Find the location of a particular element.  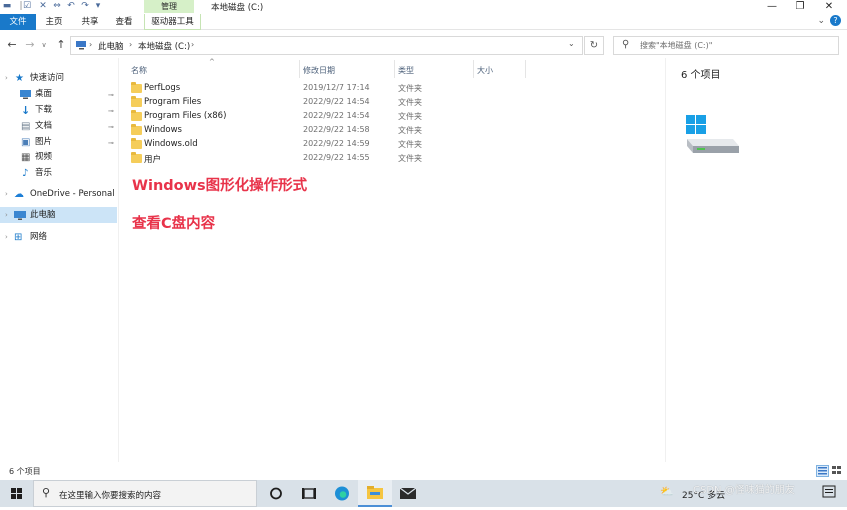

nav-network: 网络 is located at coordinates (38, 237).